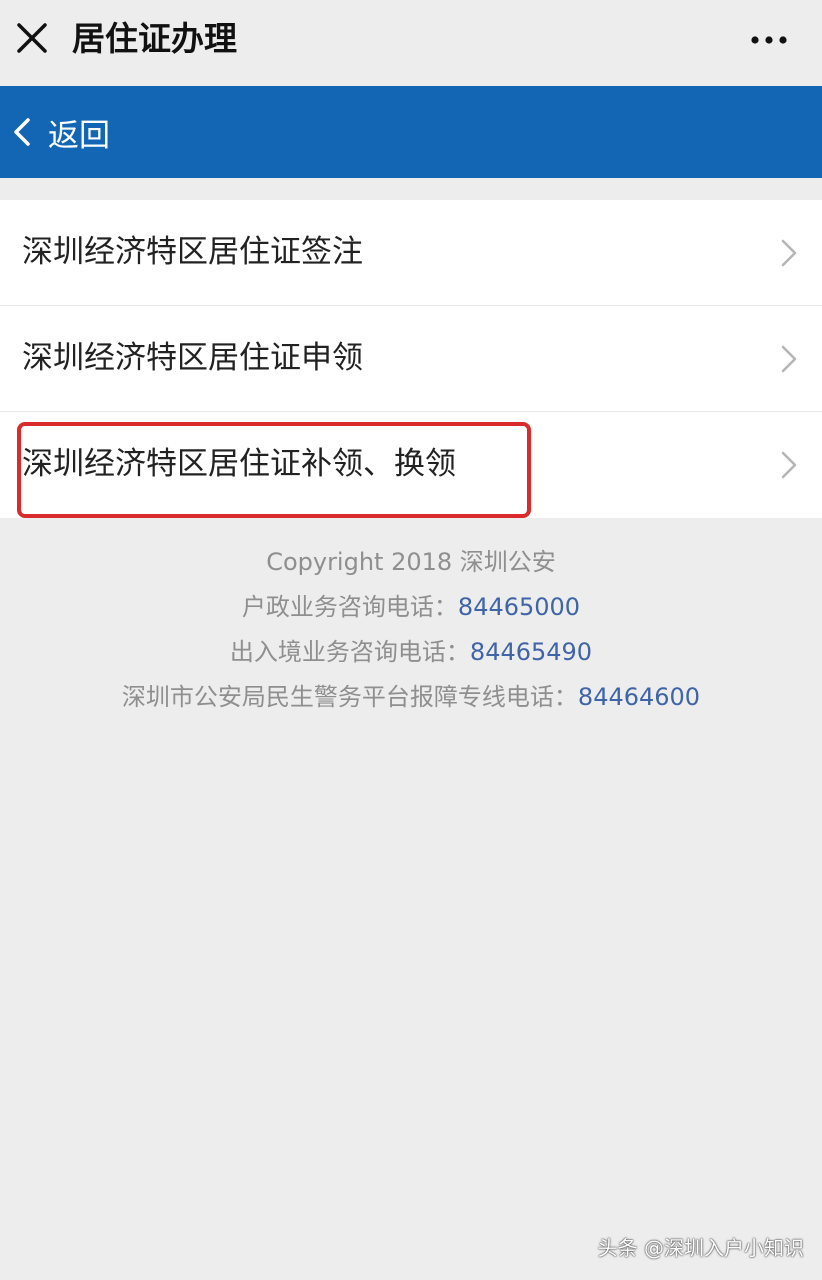  Describe the element at coordinates (349, 697) in the screenshot. I see `support-phone-label: 深圳市公安局民生警务平台报障专线电话：` at that location.